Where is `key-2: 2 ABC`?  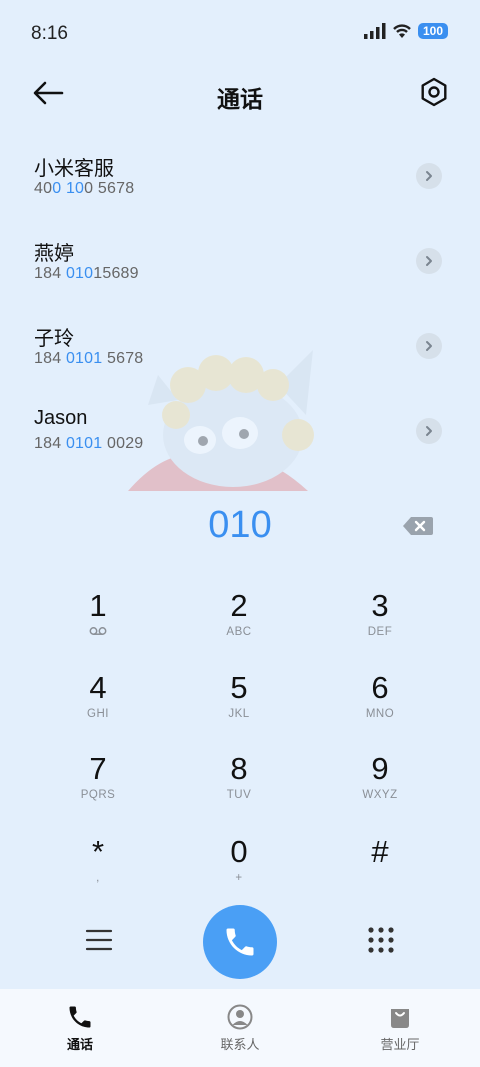
key-2: 2 ABC is located at coordinates (239, 624).